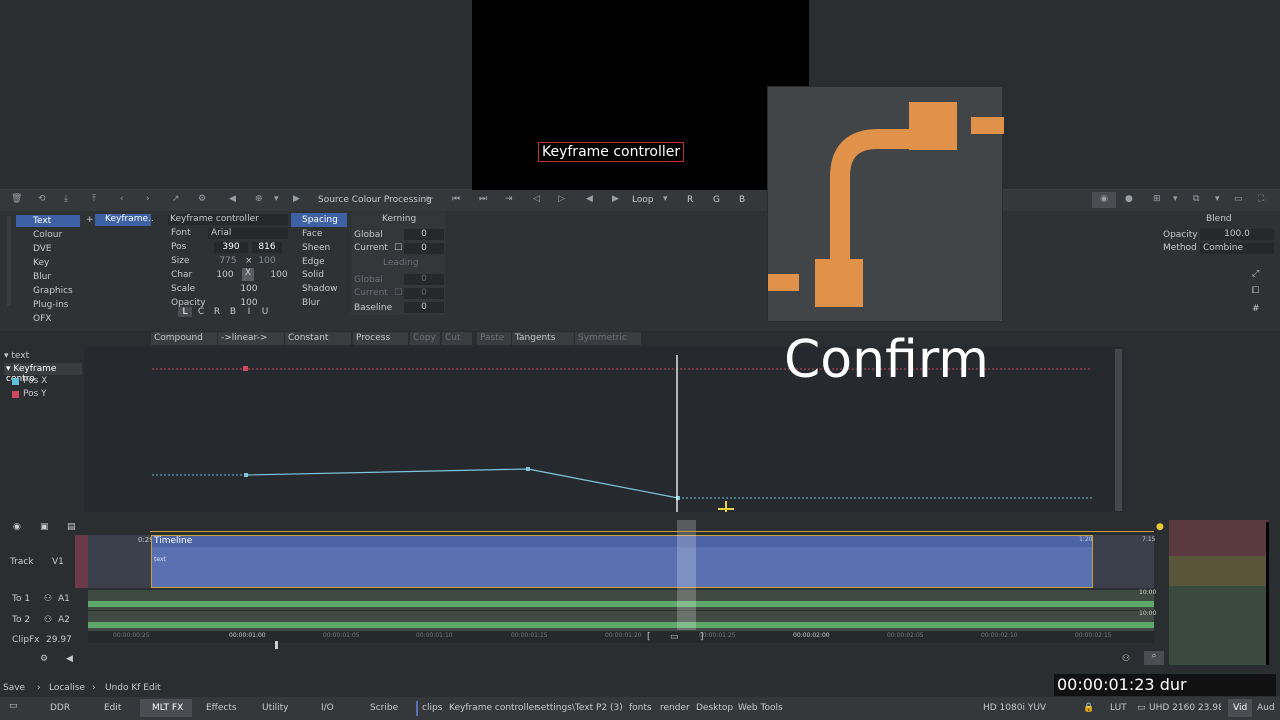  What do you see at coordinates (320, 220) in the screenshot?
I see `style-tab-spacing: Spacing` at bounding box center [320, 220].